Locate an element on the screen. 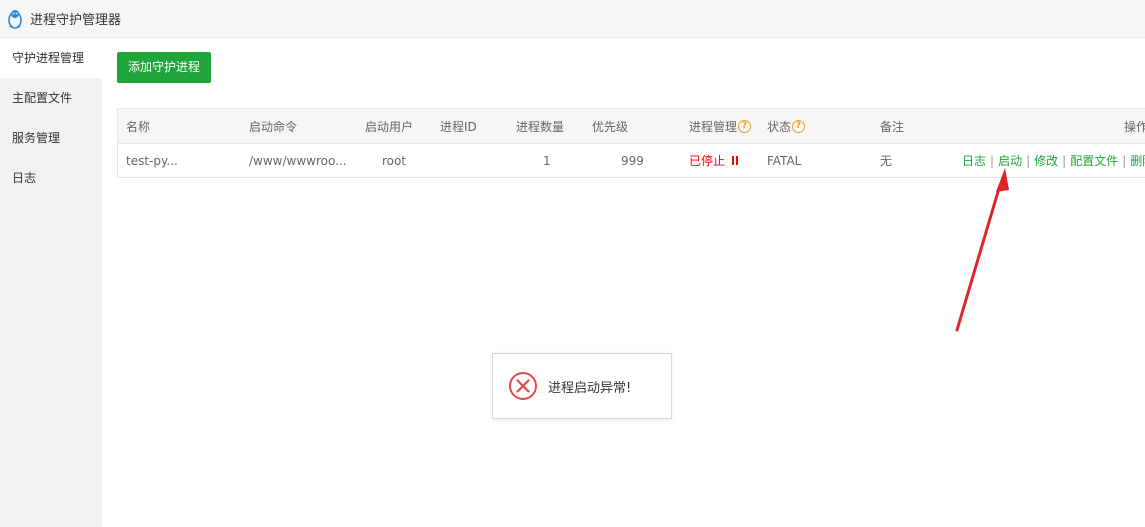  add-daemon-button: 添加守护进程 is located at coordinates (164, 67).